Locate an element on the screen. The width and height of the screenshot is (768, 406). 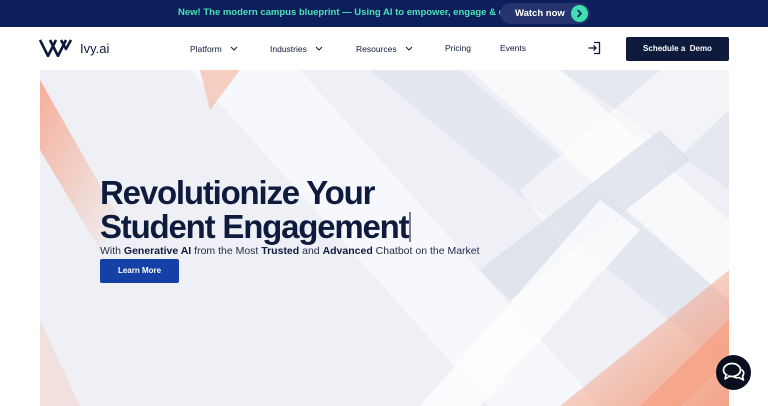
nav-item-events: Events is located at coordinates (513, 48).